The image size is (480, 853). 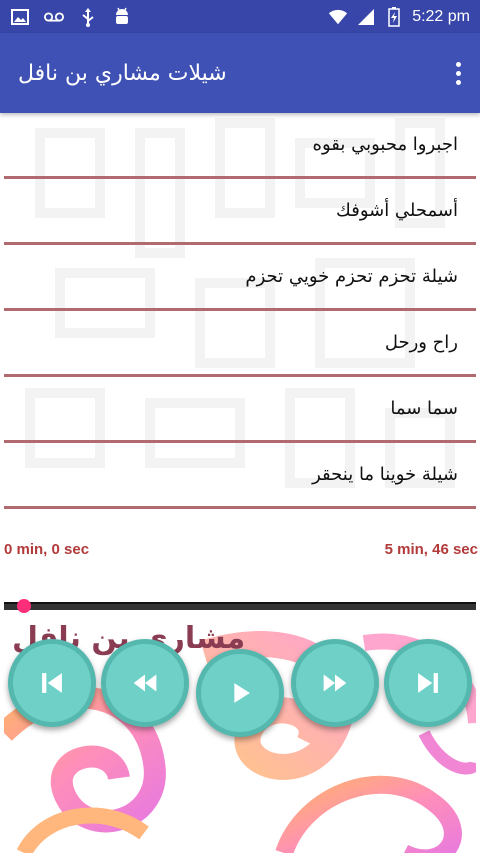 I want to click on skip-previous-button, so click(x=52, y=683).